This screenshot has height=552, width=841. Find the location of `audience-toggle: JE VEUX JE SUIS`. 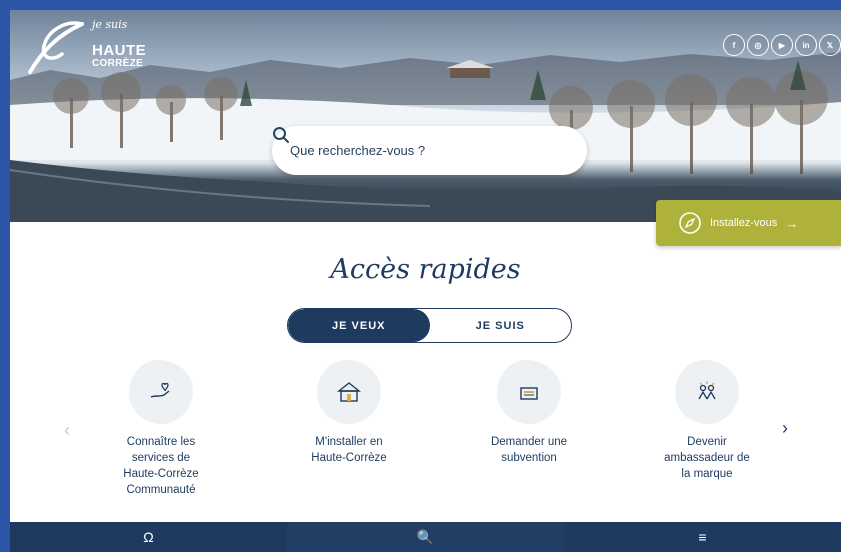

audience-toggle: JE VEUX JE SUIS is located at coordinates (429, 325).